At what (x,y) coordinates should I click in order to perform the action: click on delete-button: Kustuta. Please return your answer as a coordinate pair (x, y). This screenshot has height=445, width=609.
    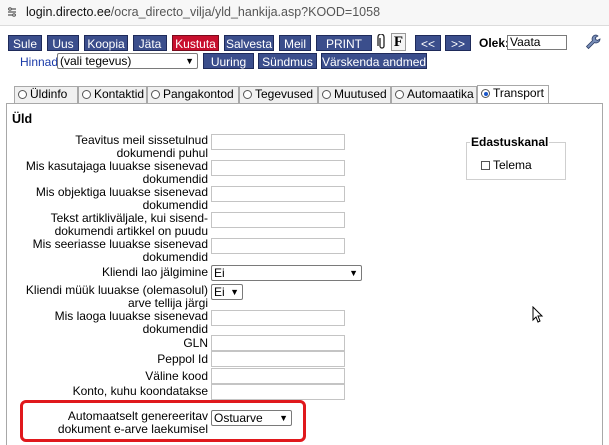
    Looking at the image, I should click on (195, 43).